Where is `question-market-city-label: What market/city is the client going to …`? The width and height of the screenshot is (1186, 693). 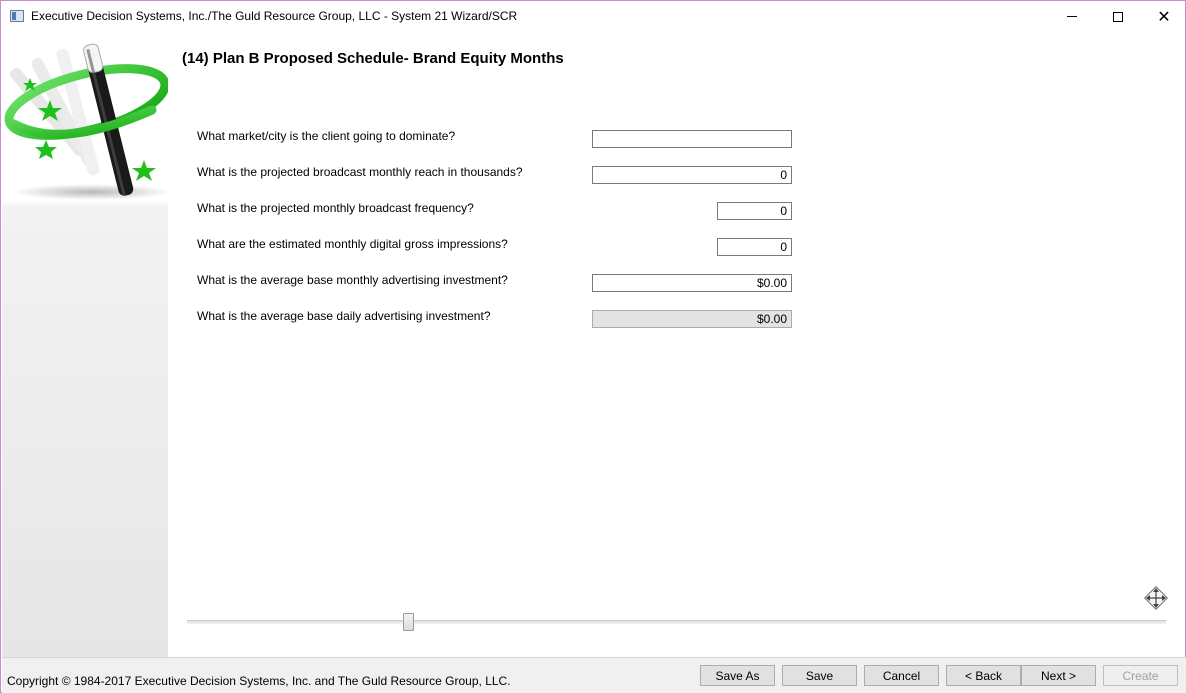 question-market-city-label: What market/city is the client going to … is located at coordinates (326, 136).